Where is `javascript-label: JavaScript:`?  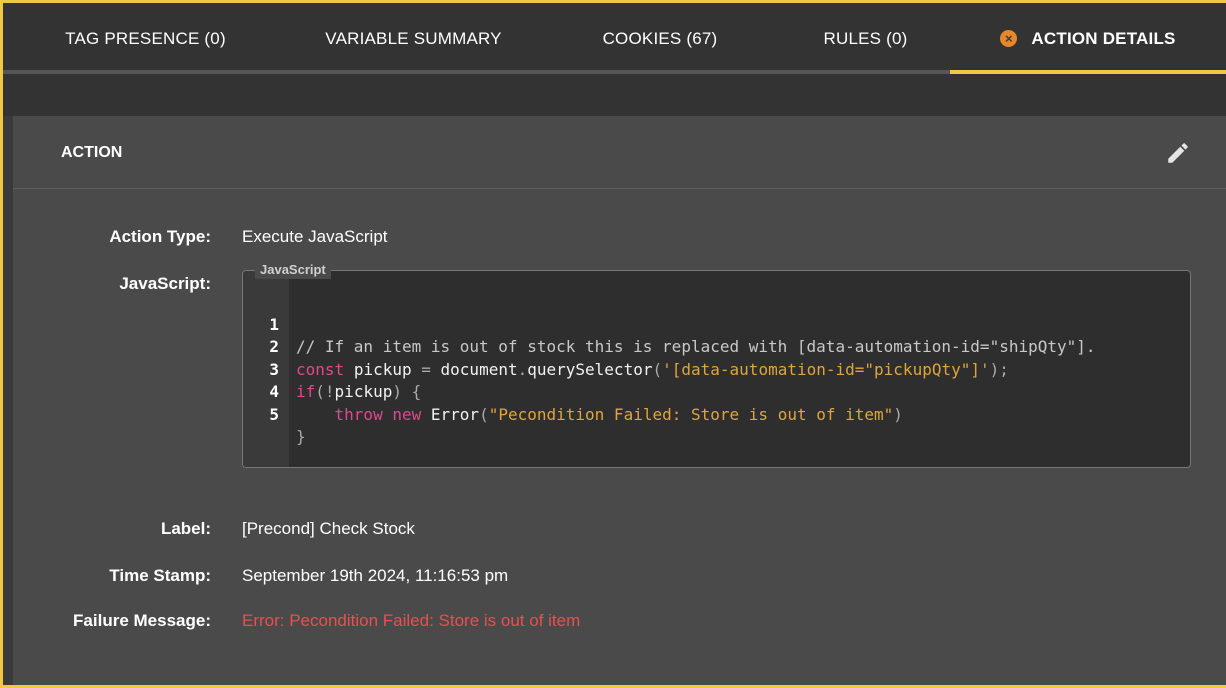
javascript-label: JavaScript: is located at coordinates (165, 283).